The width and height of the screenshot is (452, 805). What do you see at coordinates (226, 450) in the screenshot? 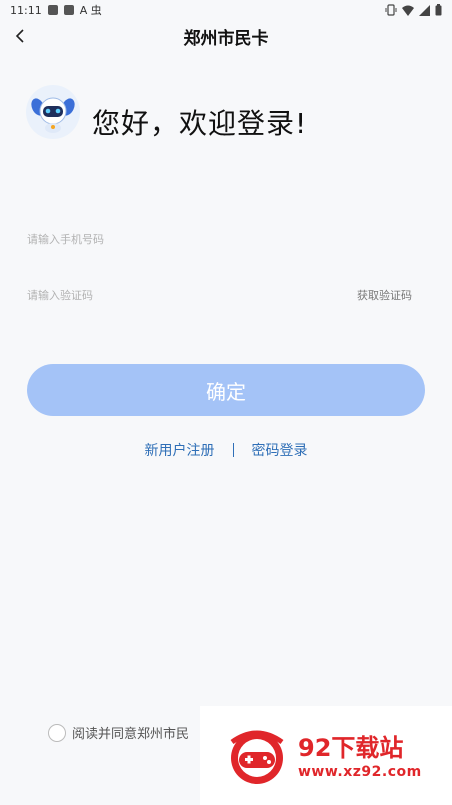
I see `login-links: 新用户注册 密码登录` at bounding box center [226, 450].